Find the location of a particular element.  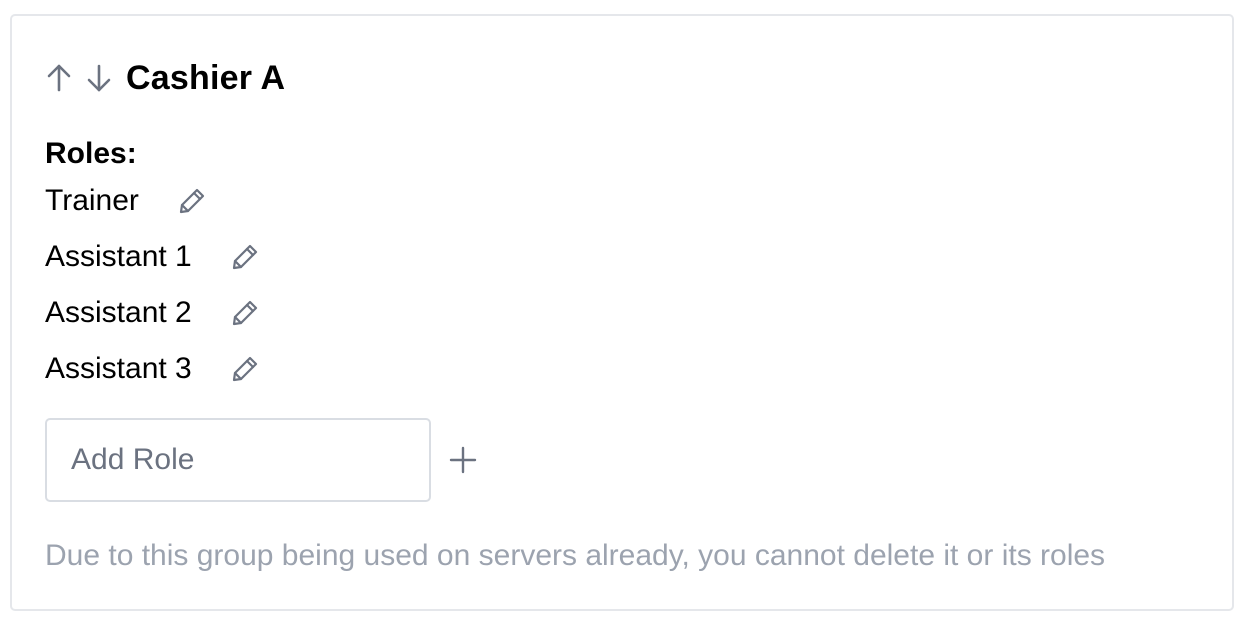

roles-label: Roles: is located at coordinates (91, 153).